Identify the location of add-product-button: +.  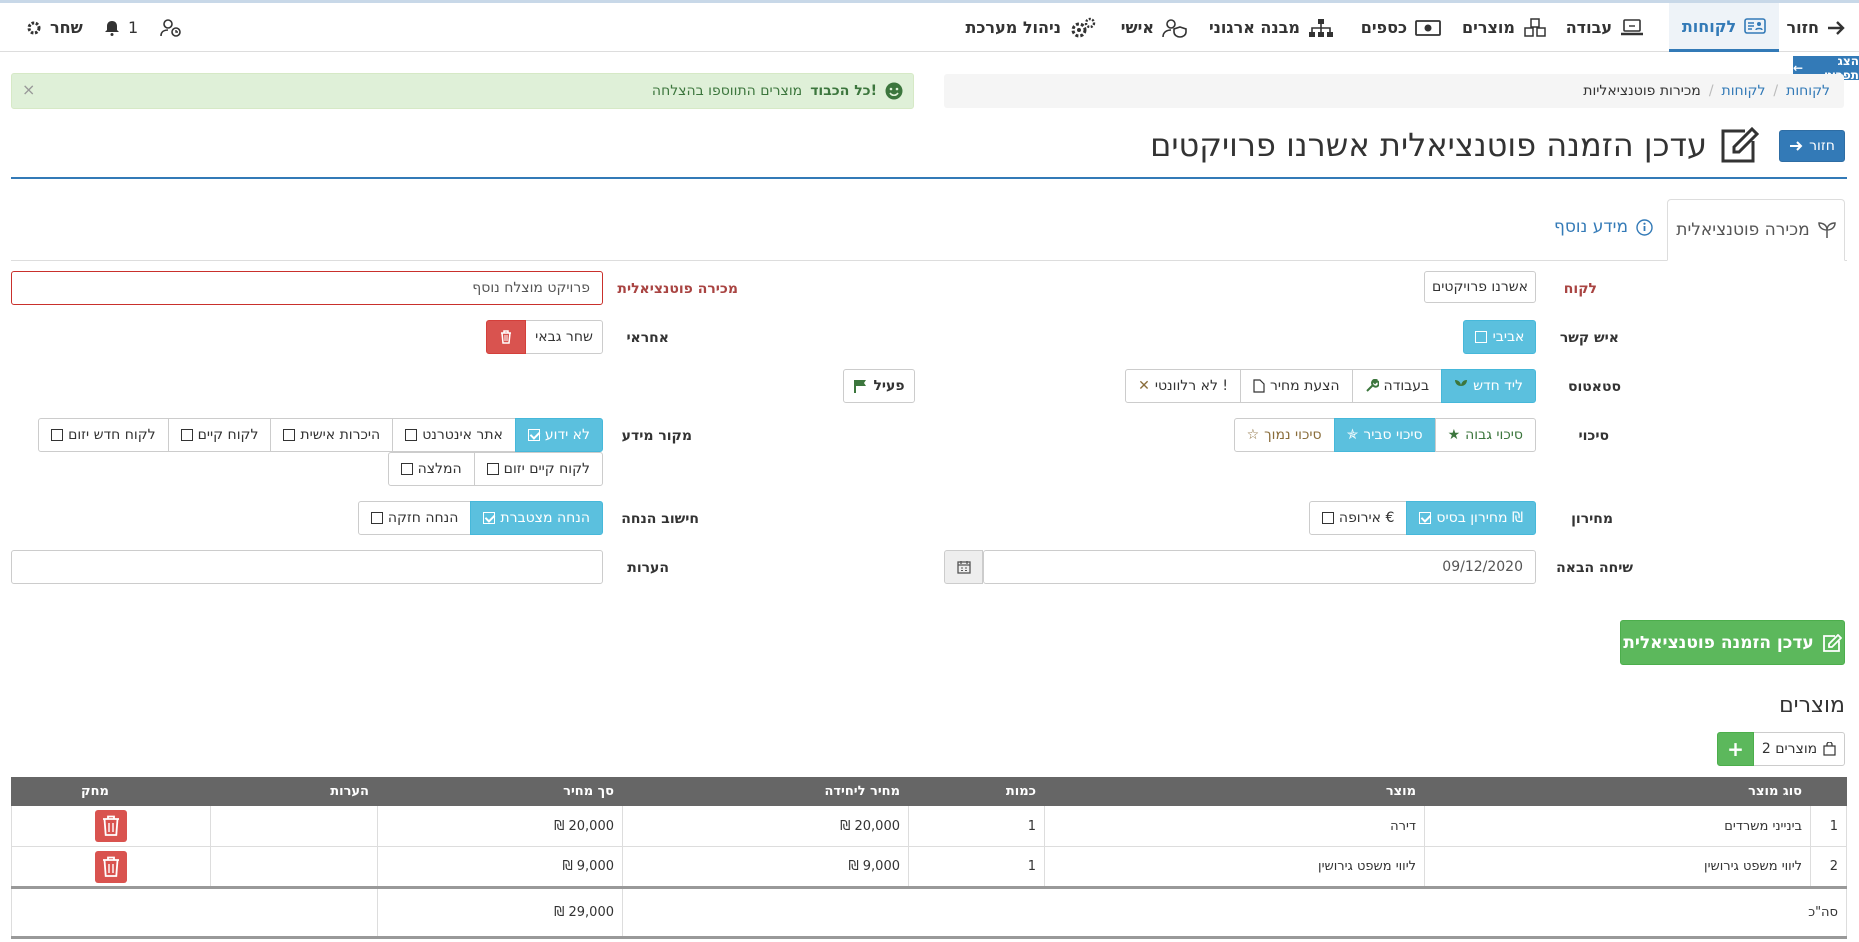
(1735, 749).